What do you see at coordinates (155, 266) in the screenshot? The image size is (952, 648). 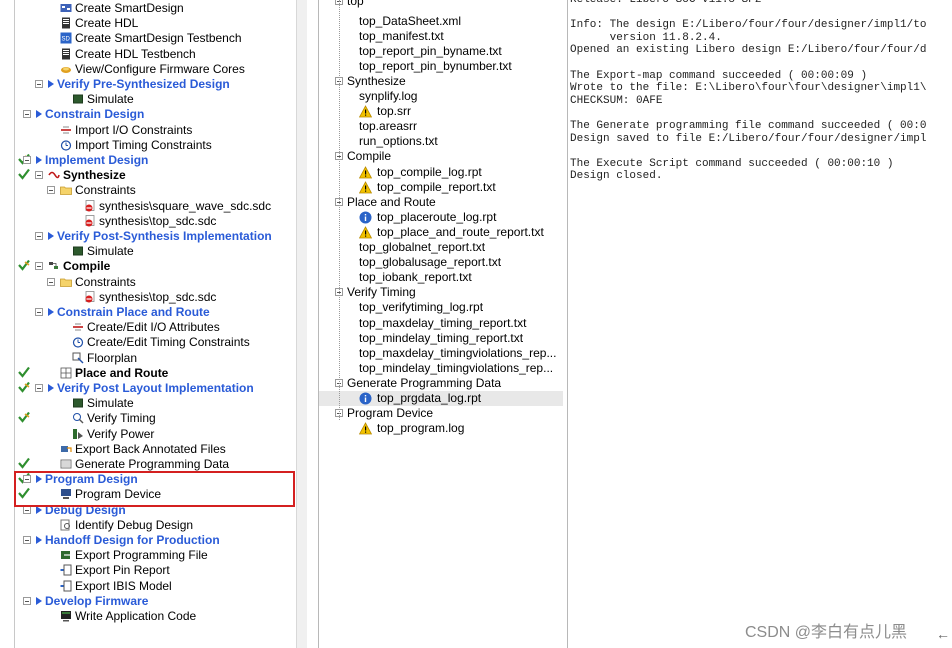 I see `flow-item-compile: Compile` at bounding box center [155, 266].